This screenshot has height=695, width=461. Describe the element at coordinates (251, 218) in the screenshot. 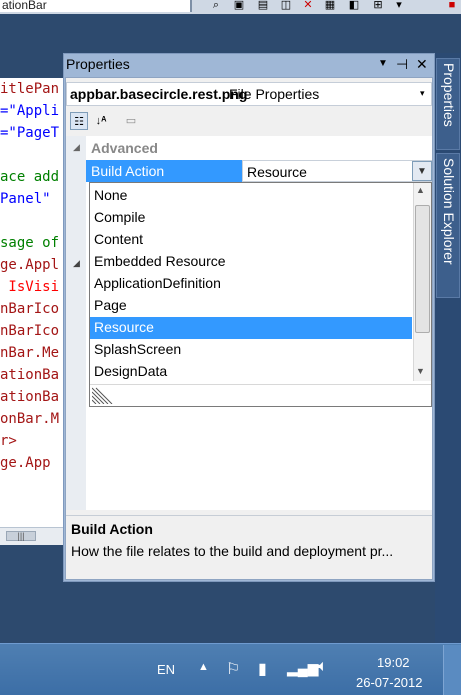

I see `dropdown-option: Compile` at that location.